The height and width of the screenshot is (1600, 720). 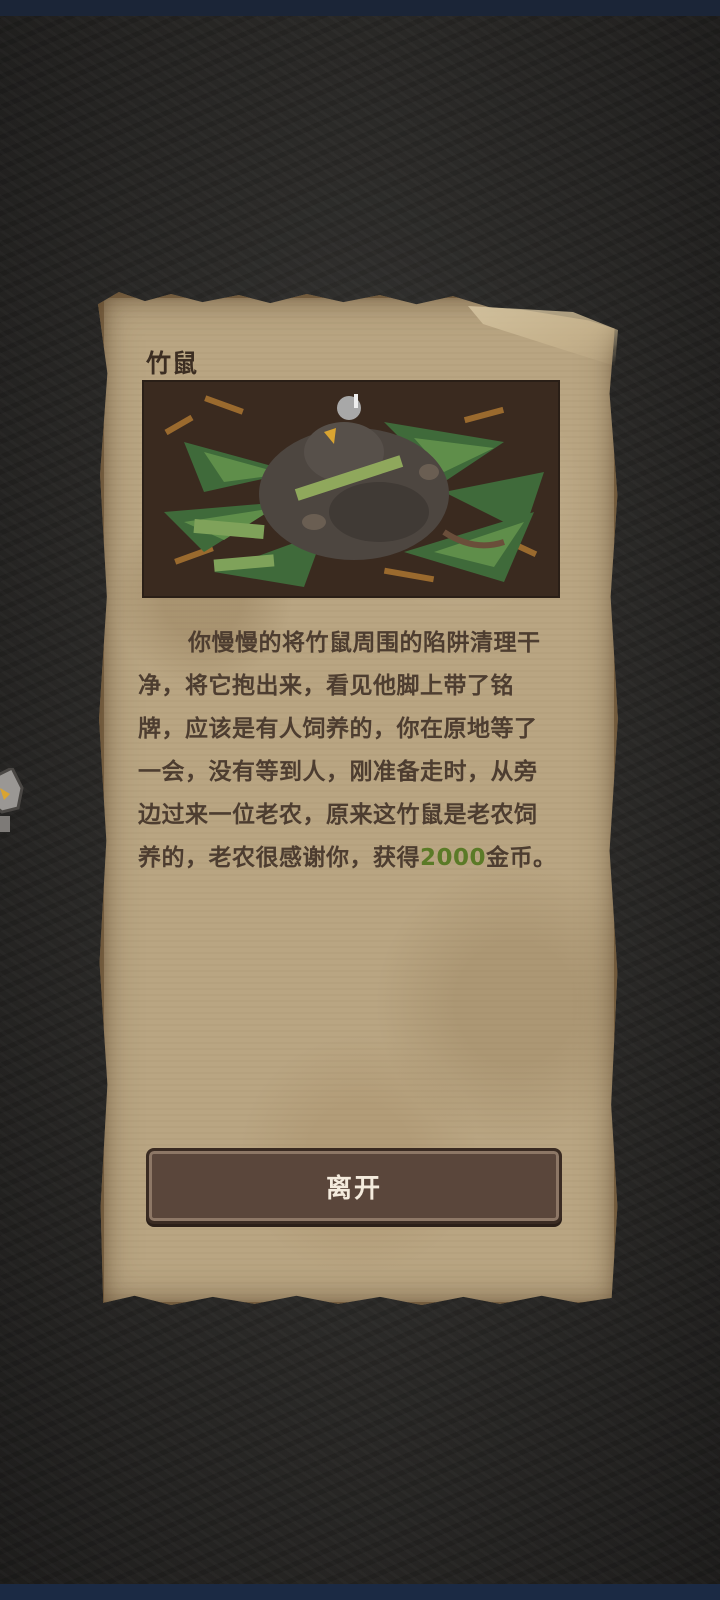 What do you see at coordinates (12, 800) in the screenshot?
I see `side-character-icon` at bounding box center [12, 800].